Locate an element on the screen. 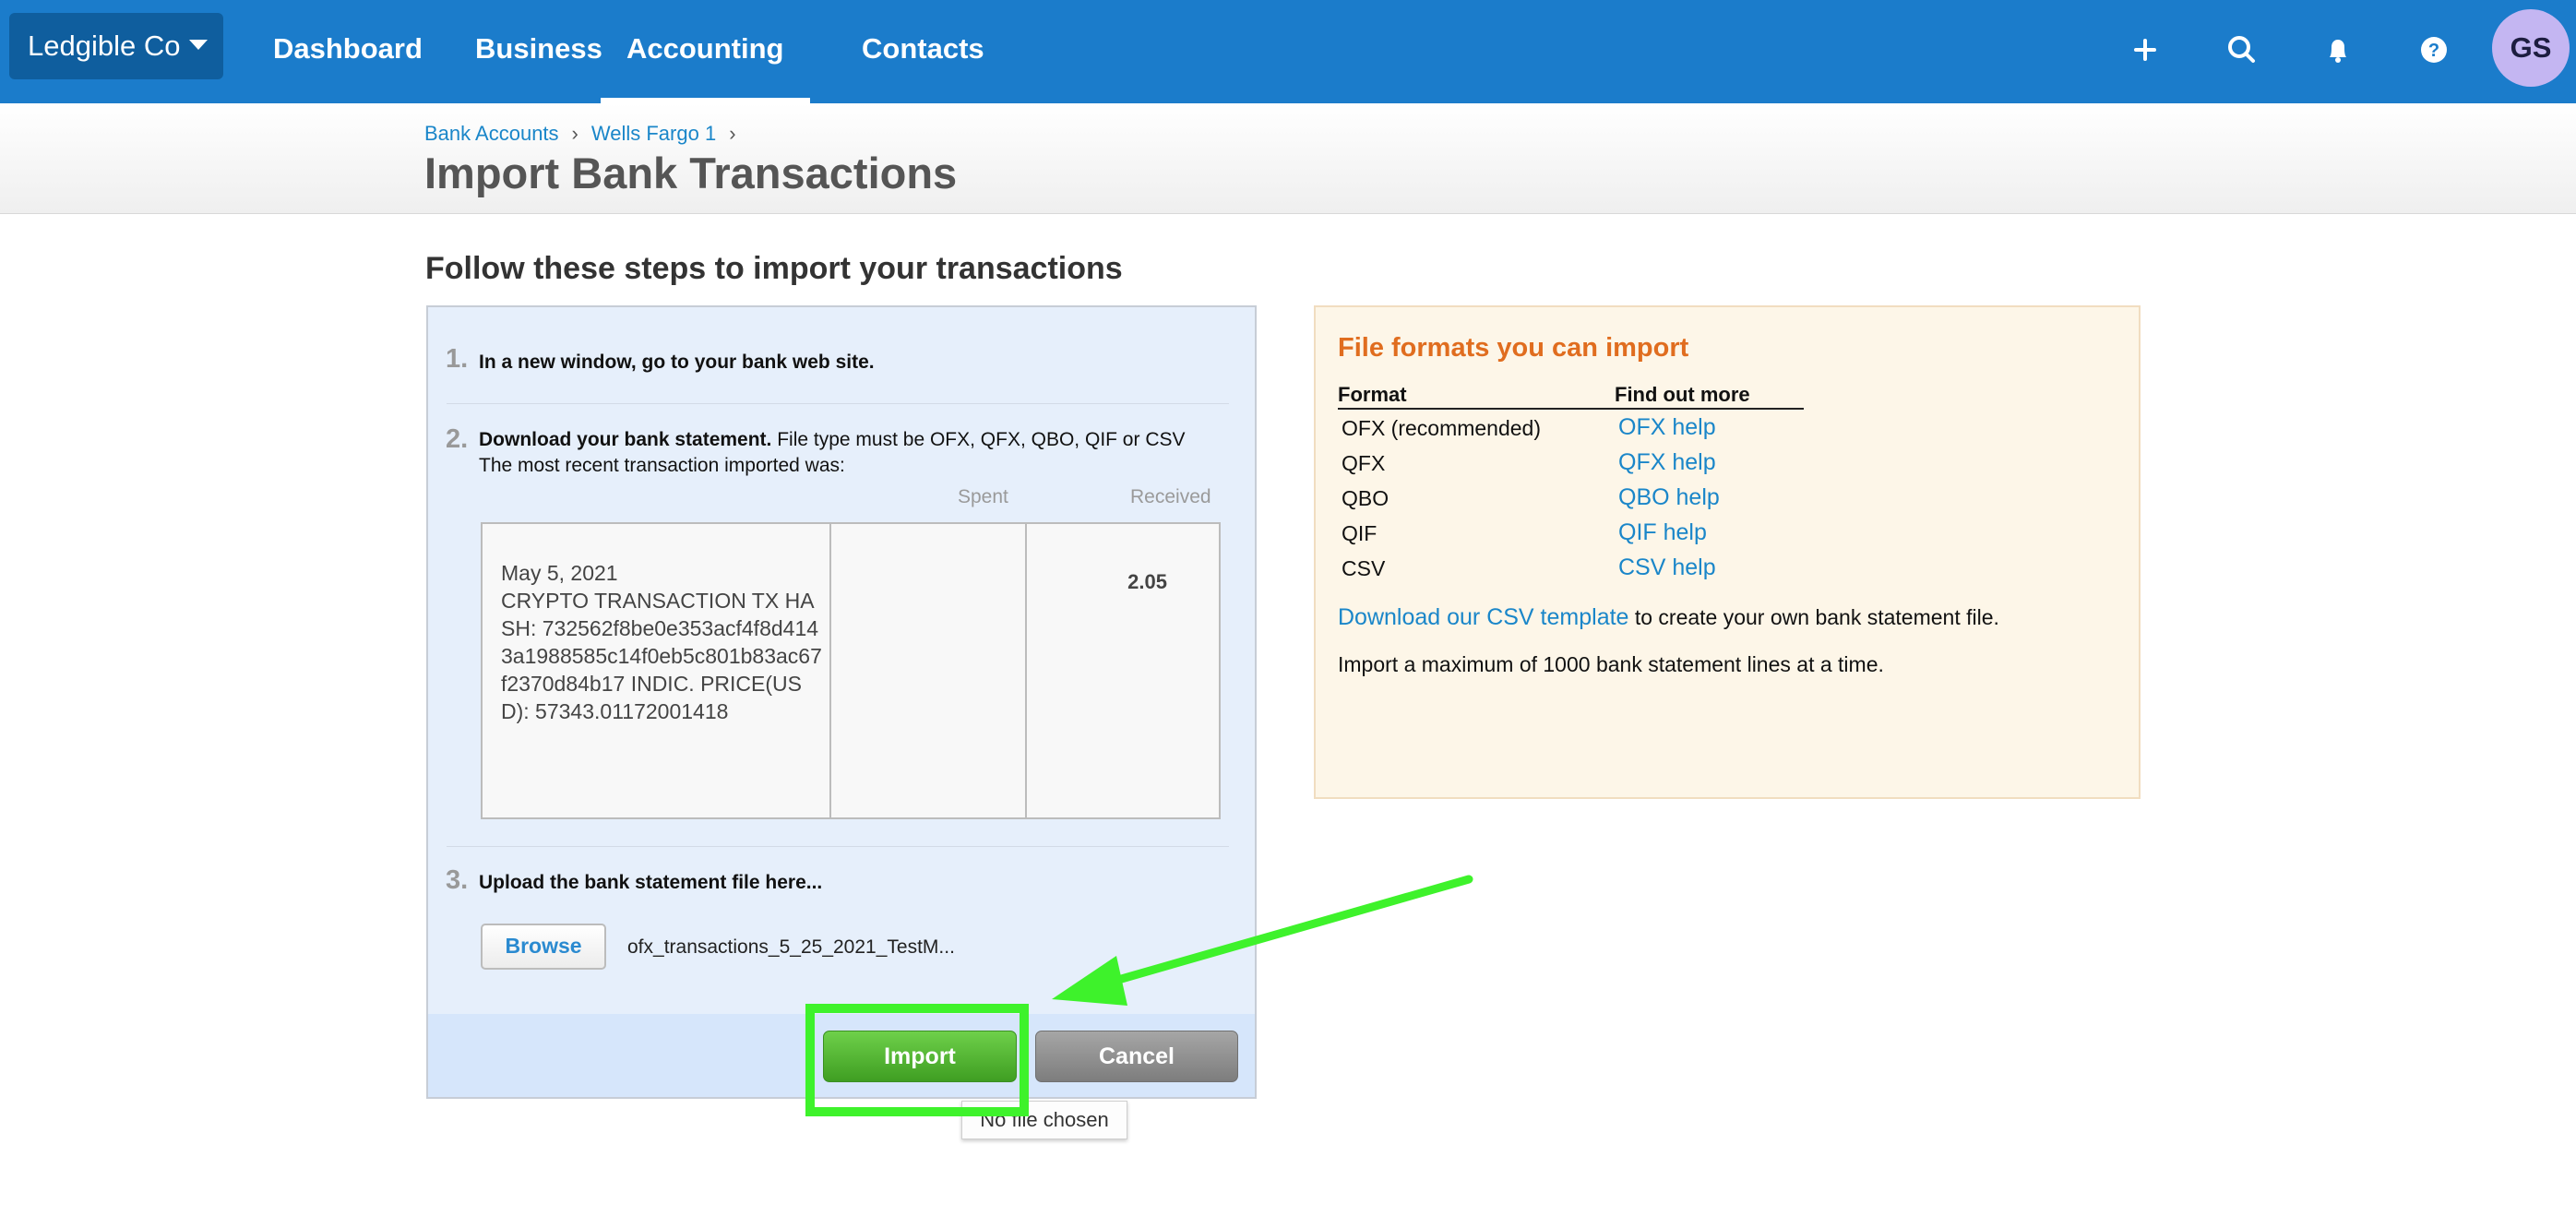  find-out-more-column-header: Find out more is located at coordinates (1682, 394).